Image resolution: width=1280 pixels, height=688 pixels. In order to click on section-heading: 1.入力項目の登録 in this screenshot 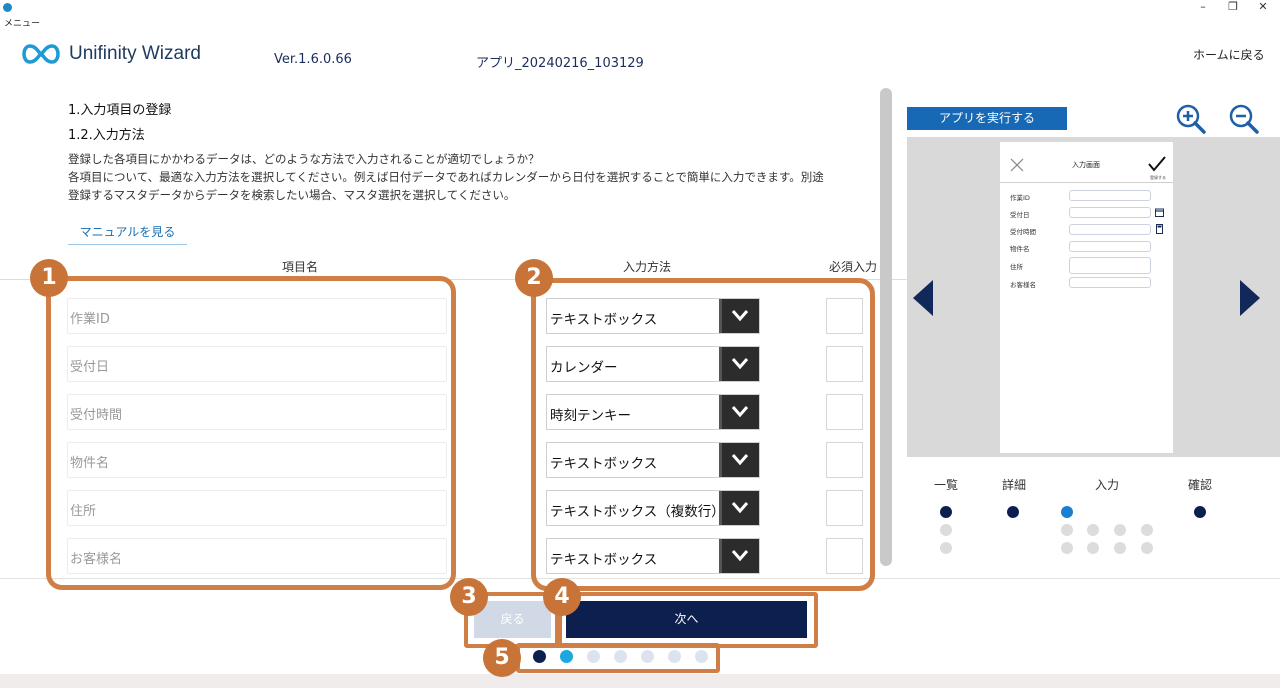, I will do `click(120, 110)`.